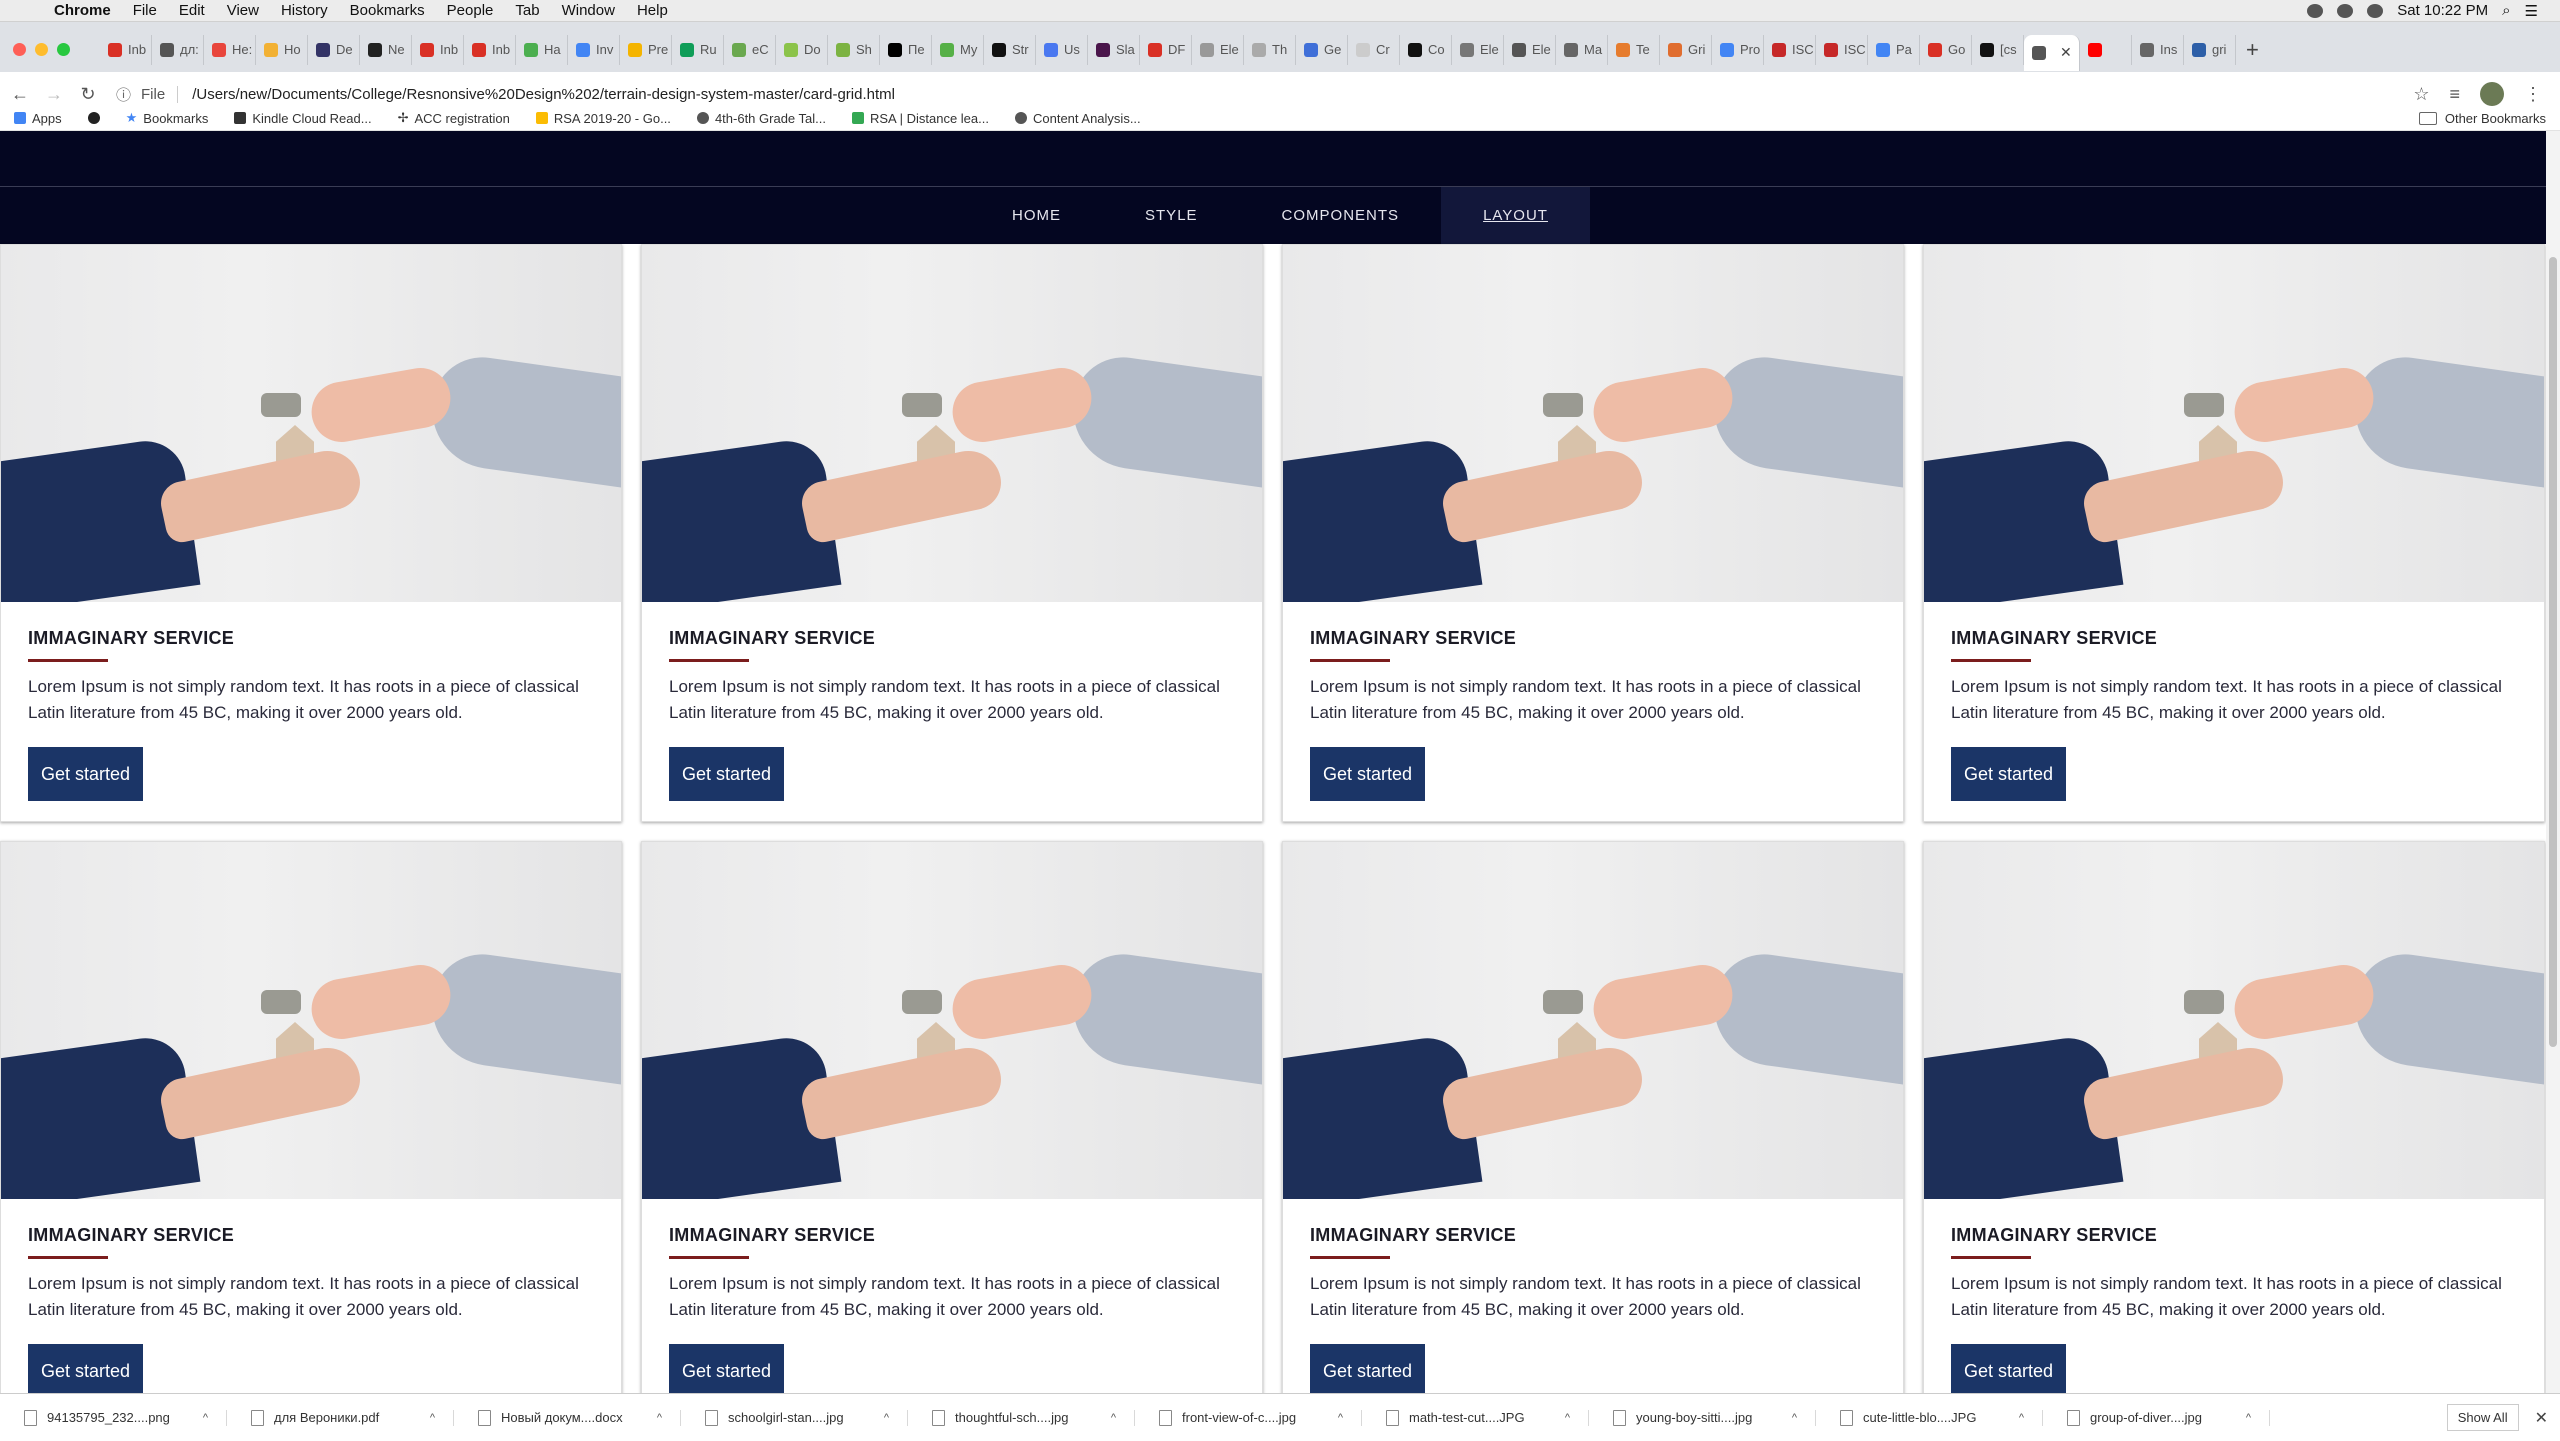 Image resolution: width=2560 pixels, height=1441 pixels. I want to click on menu-bookmarks: Bookmarks, so click(387, 10).